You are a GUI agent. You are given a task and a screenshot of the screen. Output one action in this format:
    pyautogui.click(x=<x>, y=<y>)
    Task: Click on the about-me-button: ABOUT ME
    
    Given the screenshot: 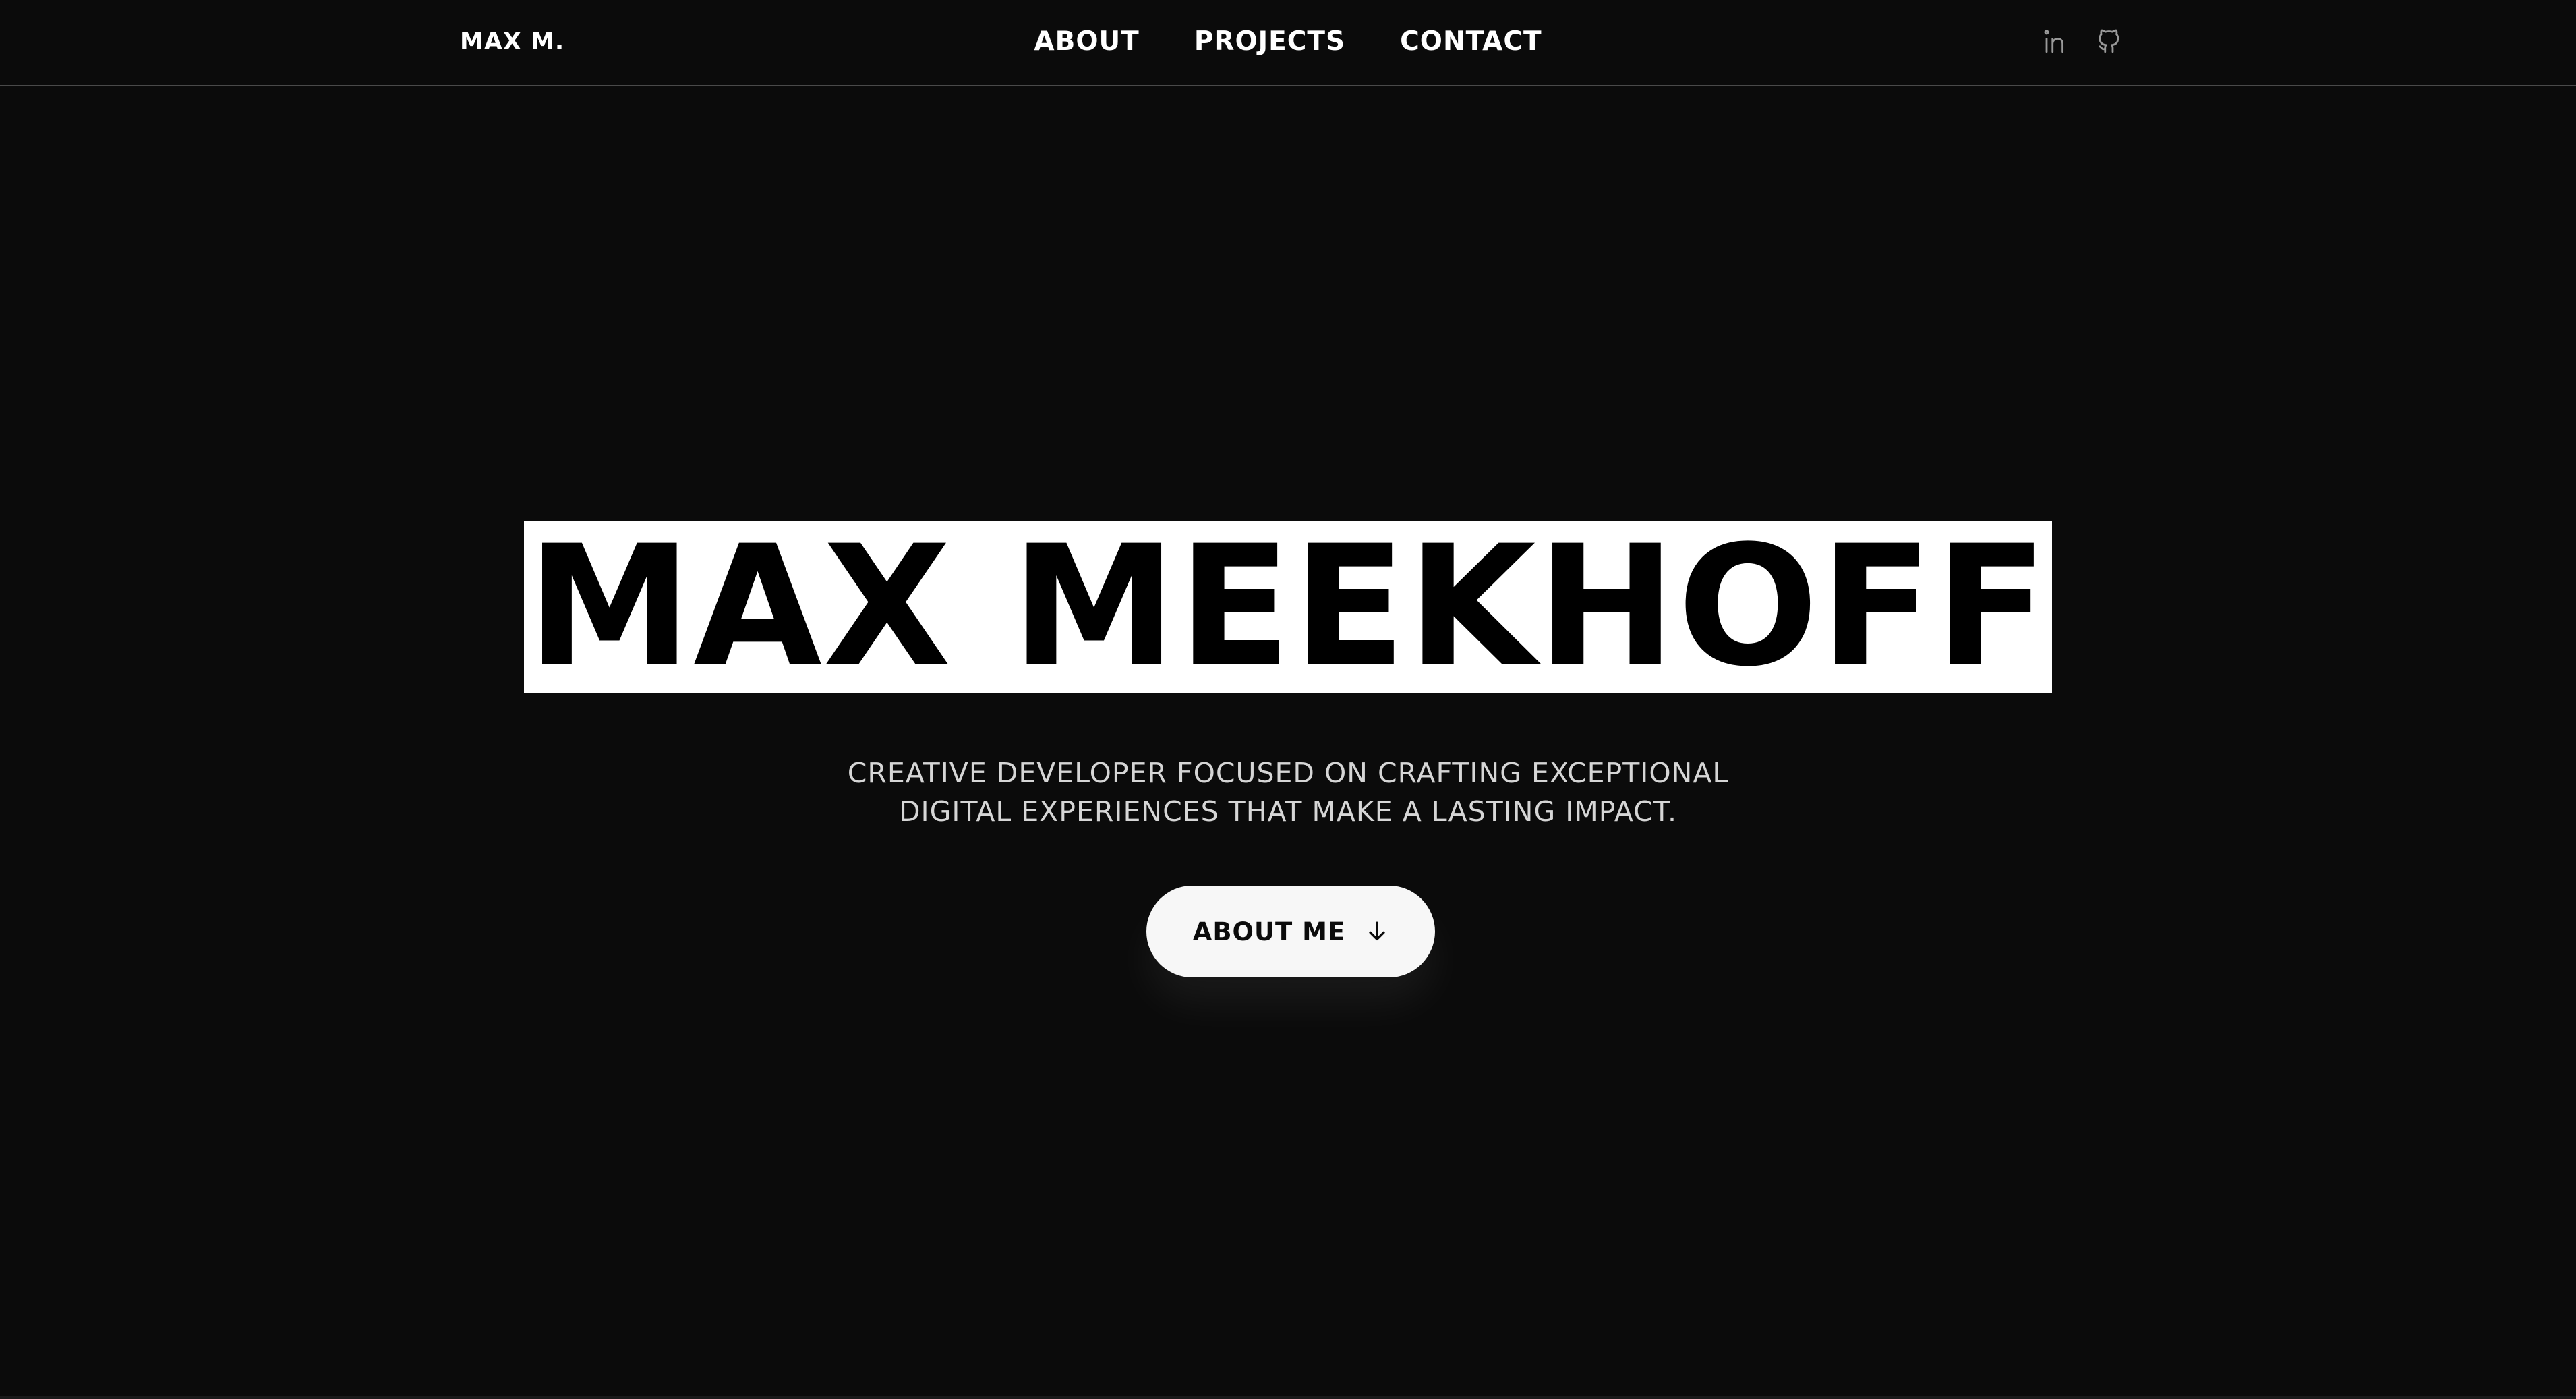 What is the action you would take?
    pyautogui.click(x=1290, y=931)
    